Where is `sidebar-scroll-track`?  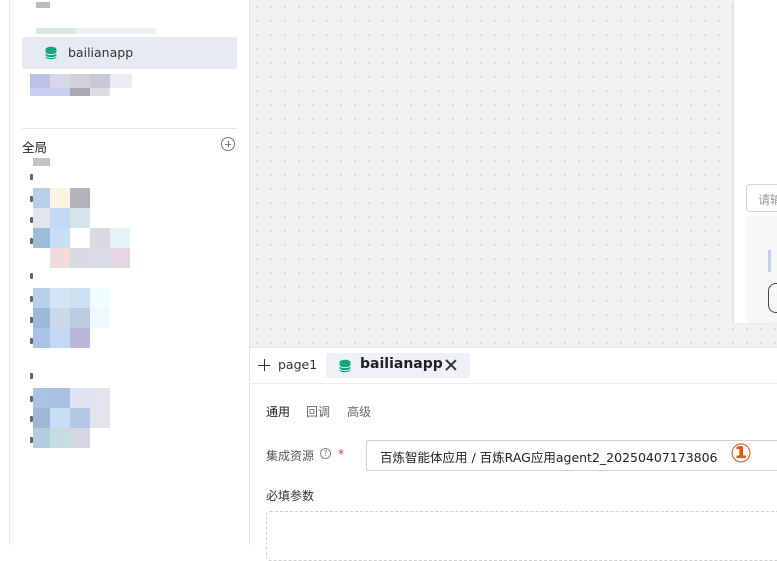 sidebar-scroll-track is located at coordinates (9, 272).